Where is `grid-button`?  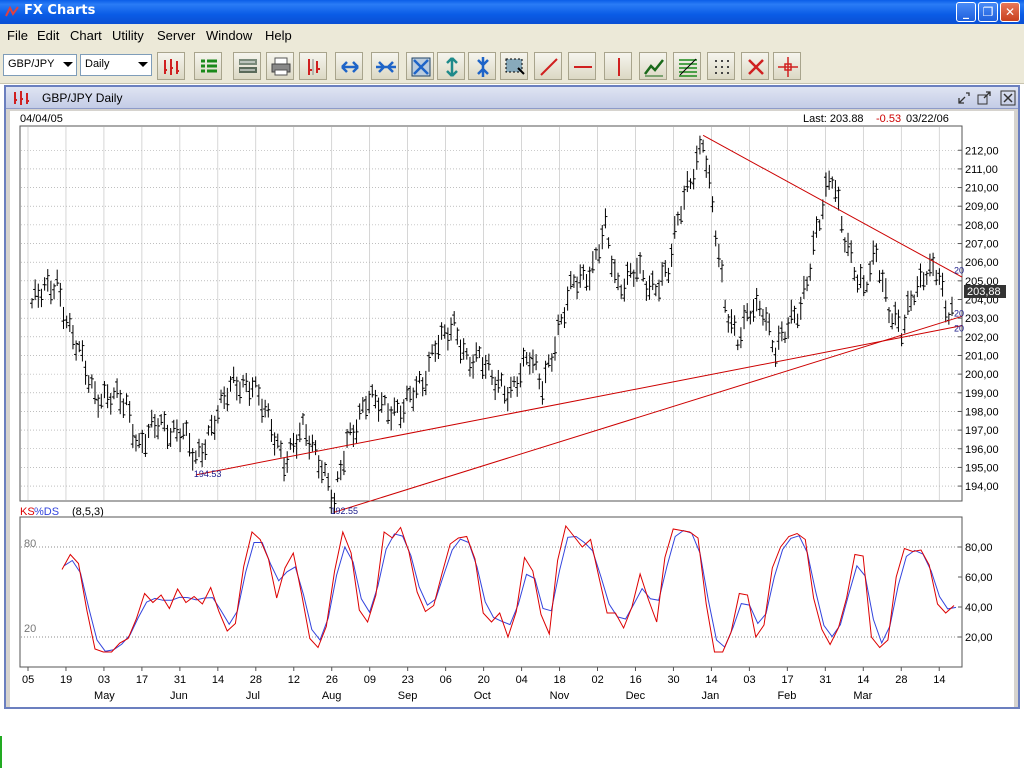 grid-button is located at coordinates (721, 66).